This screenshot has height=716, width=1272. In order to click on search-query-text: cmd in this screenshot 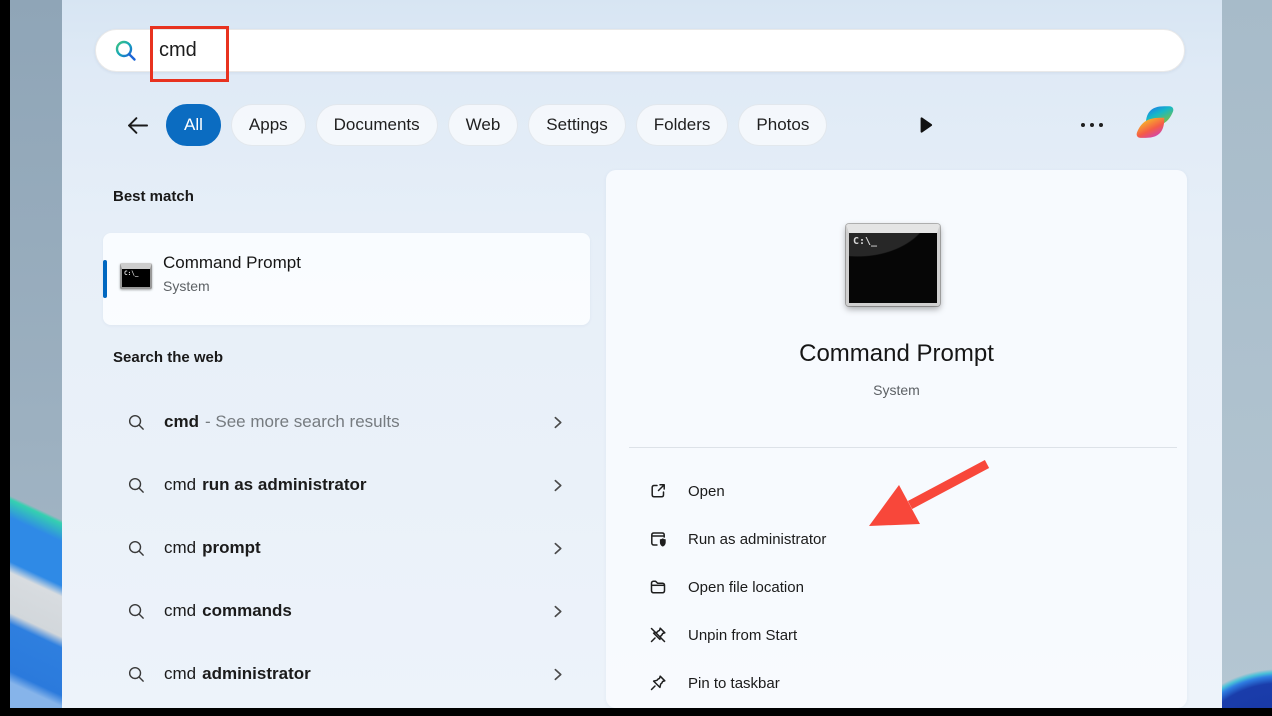, I will do `click(178, 50)`.